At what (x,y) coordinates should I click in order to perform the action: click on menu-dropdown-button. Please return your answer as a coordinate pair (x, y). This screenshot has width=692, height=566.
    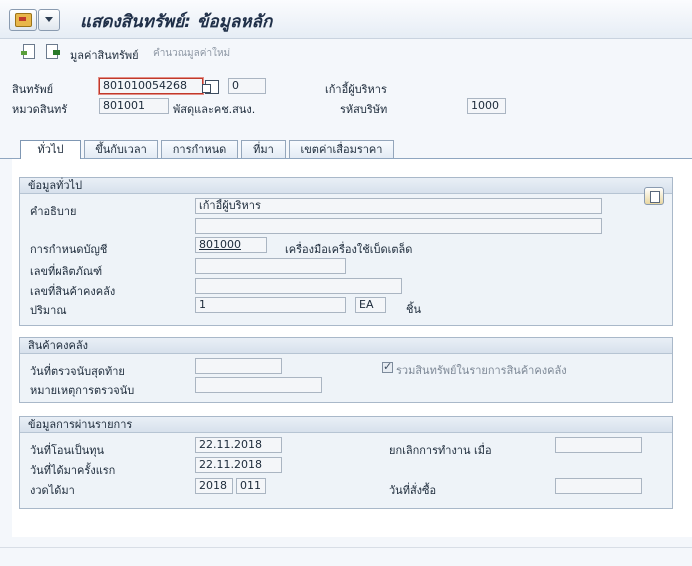
    Looking at the image, I should click on (49, 20).